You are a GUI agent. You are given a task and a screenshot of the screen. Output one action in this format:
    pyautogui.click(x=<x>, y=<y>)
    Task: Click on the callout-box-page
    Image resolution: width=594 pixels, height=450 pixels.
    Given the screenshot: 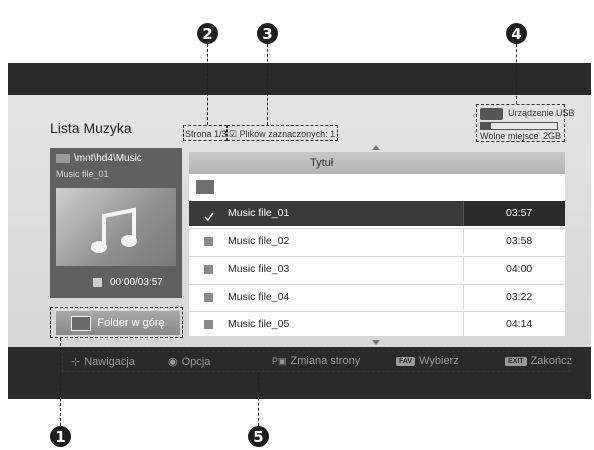 What is the action you would take?
    pyautogui.click(x=205, y=133)
    